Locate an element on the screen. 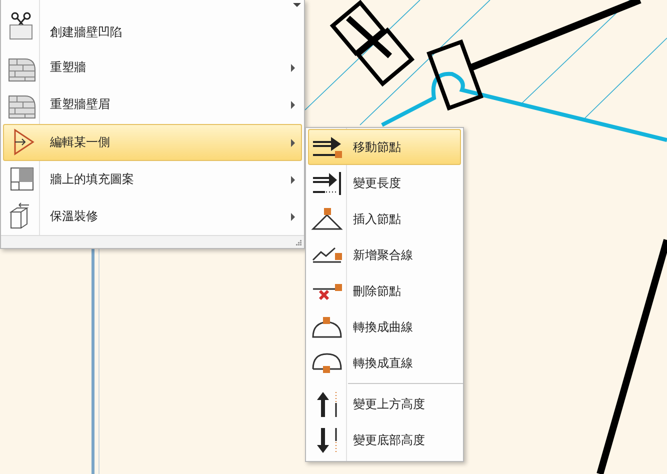  menu-item: 插入節點 is located at coordinates (384, 219).